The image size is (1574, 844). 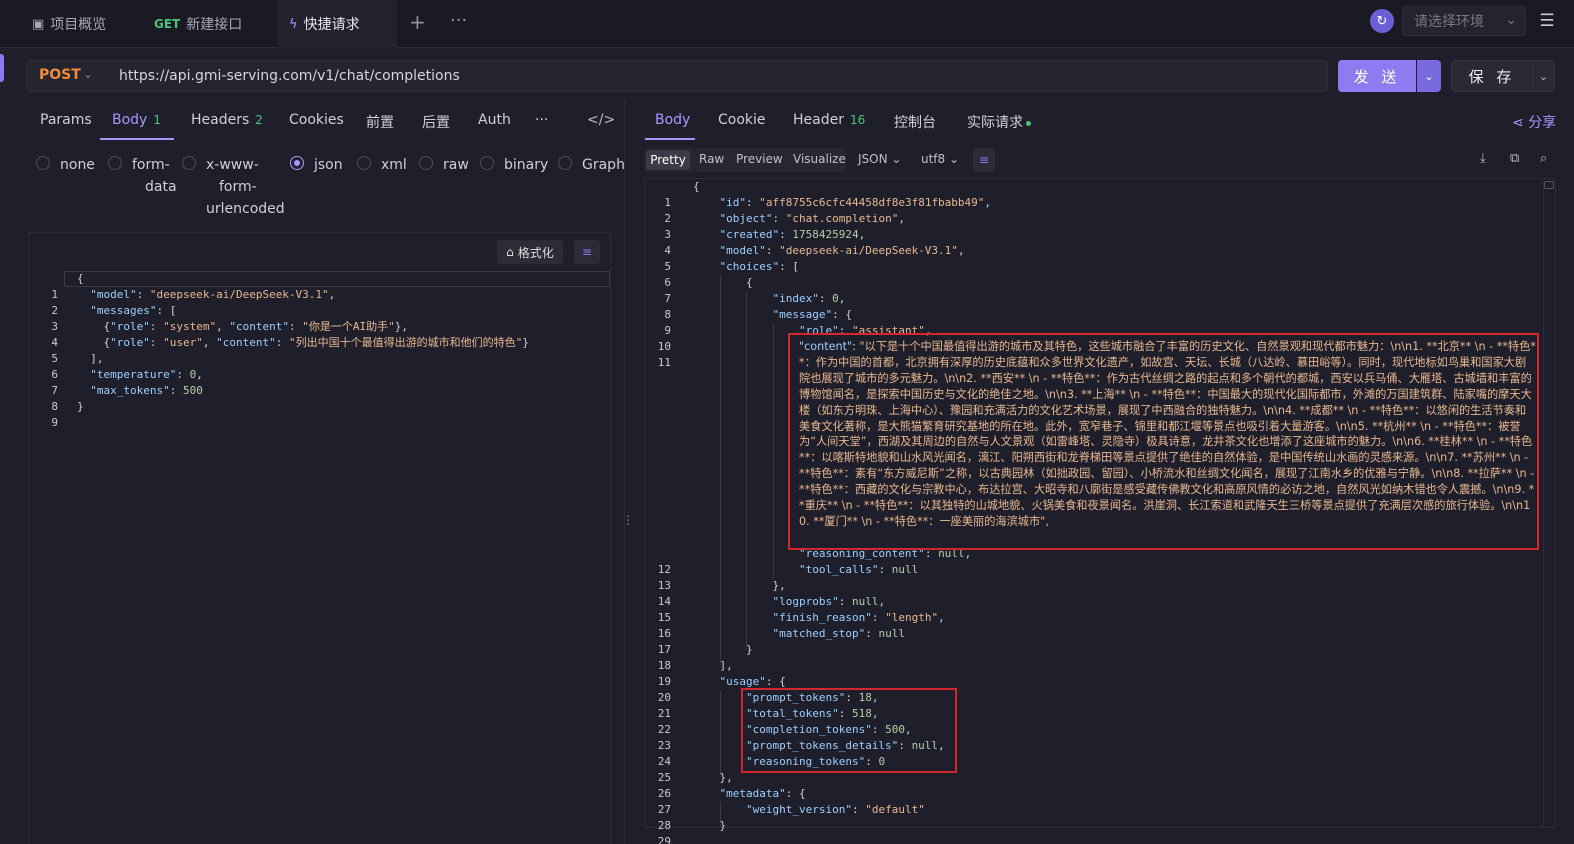 I want to click on tab-response-header: Header 16, so click(x=829, y=120).